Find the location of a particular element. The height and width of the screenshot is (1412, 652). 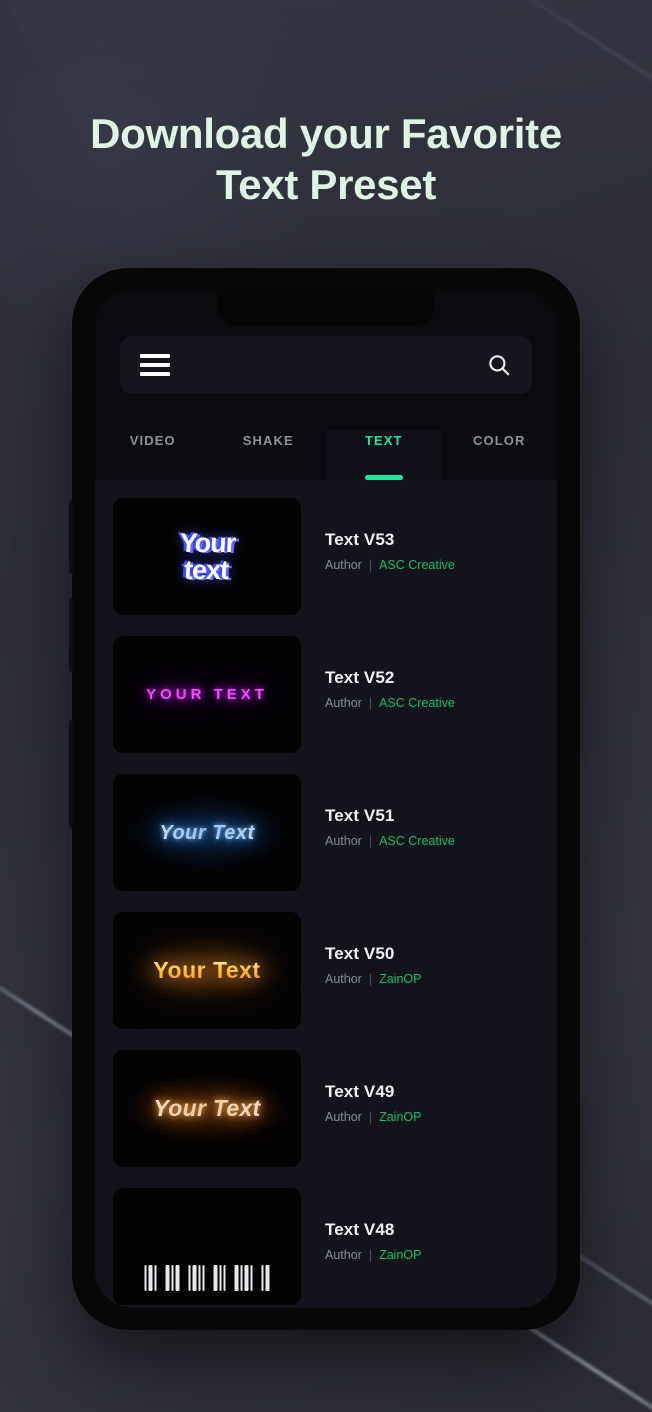

preset-thumbnail-text: Your text is located at coordinates (208, 556).